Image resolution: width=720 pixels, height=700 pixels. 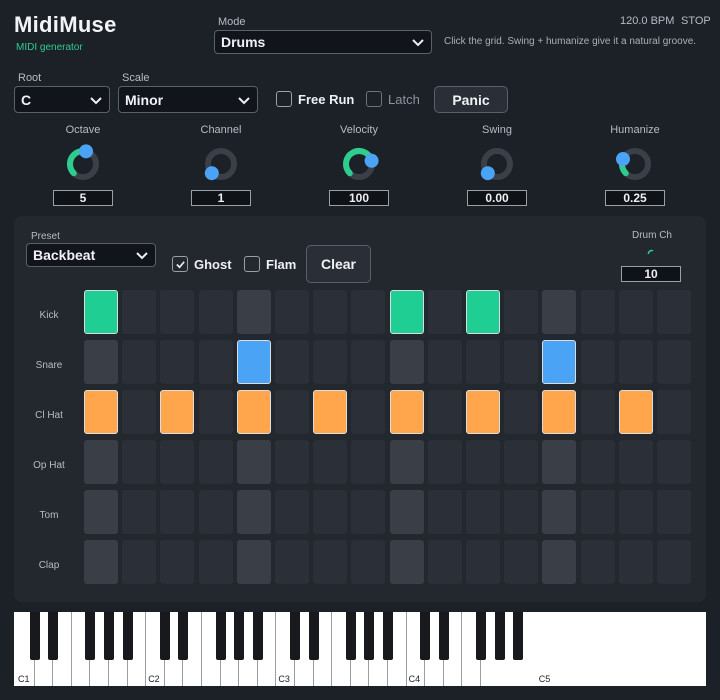 What do you see at coordinates (62, 99) in the screenshot?
I see `root-select: C` at bounding box center [62, 99].